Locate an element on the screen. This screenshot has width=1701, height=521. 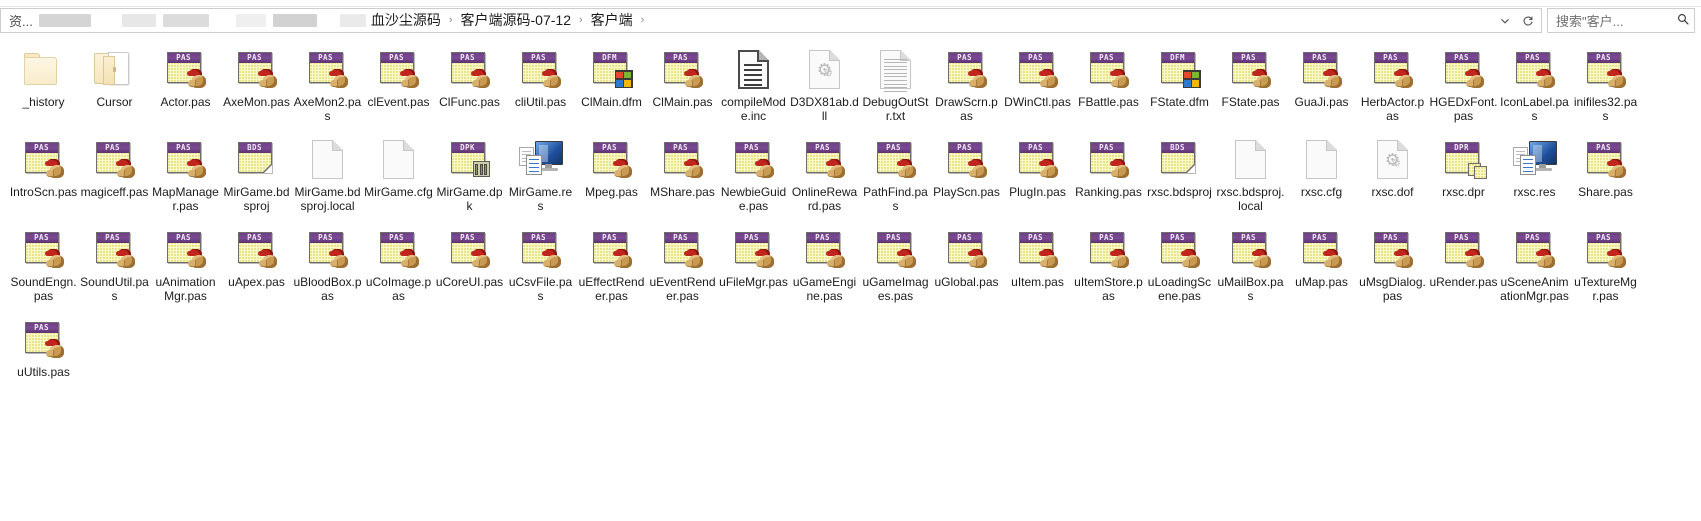
file-item: PAS cliUtil.pas is located at coordinates (540, 88).